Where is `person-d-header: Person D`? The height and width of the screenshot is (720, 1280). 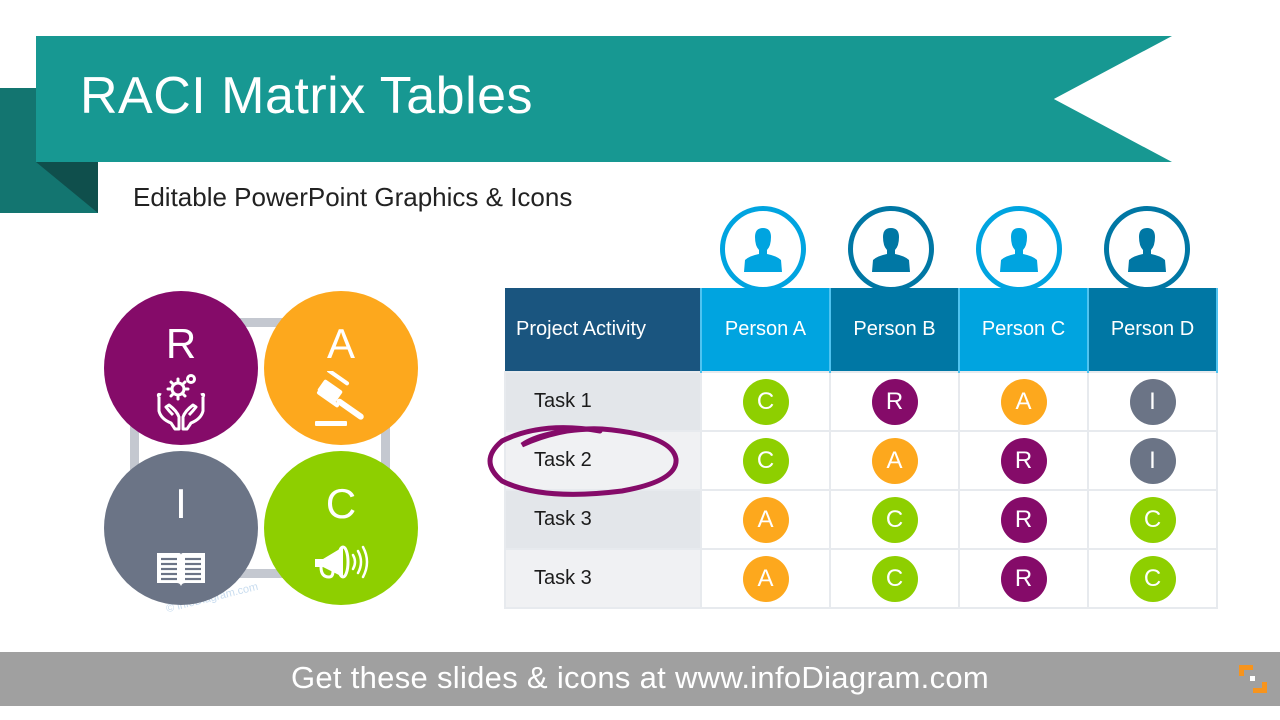
person-d-header: Person D is located at coordinates (1153, 330).